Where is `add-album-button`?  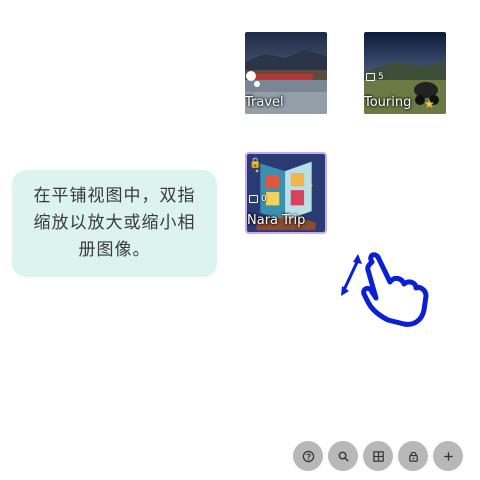 add-album-button is located at coordinates (448, 456).